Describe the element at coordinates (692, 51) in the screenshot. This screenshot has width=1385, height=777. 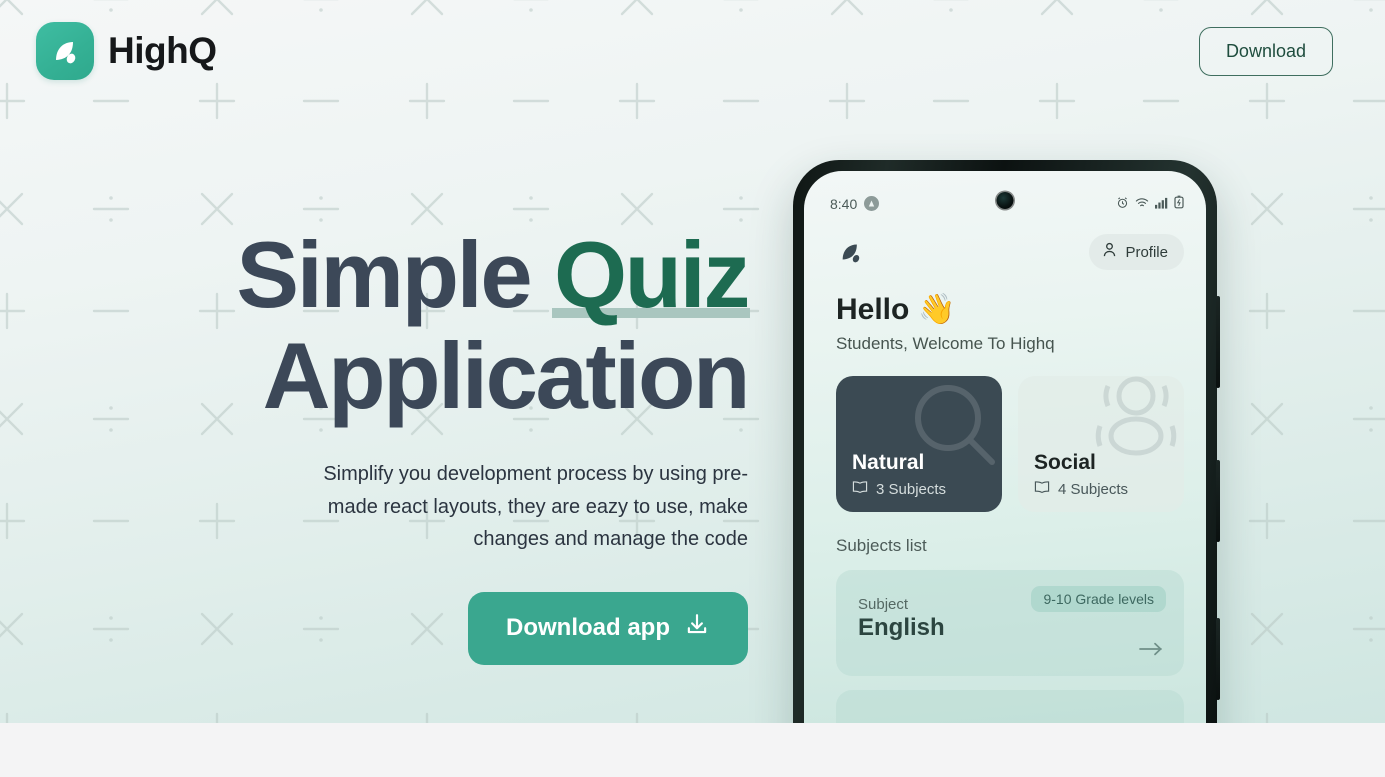
I see `top-navigation-bar: HighQ Download` at that location.